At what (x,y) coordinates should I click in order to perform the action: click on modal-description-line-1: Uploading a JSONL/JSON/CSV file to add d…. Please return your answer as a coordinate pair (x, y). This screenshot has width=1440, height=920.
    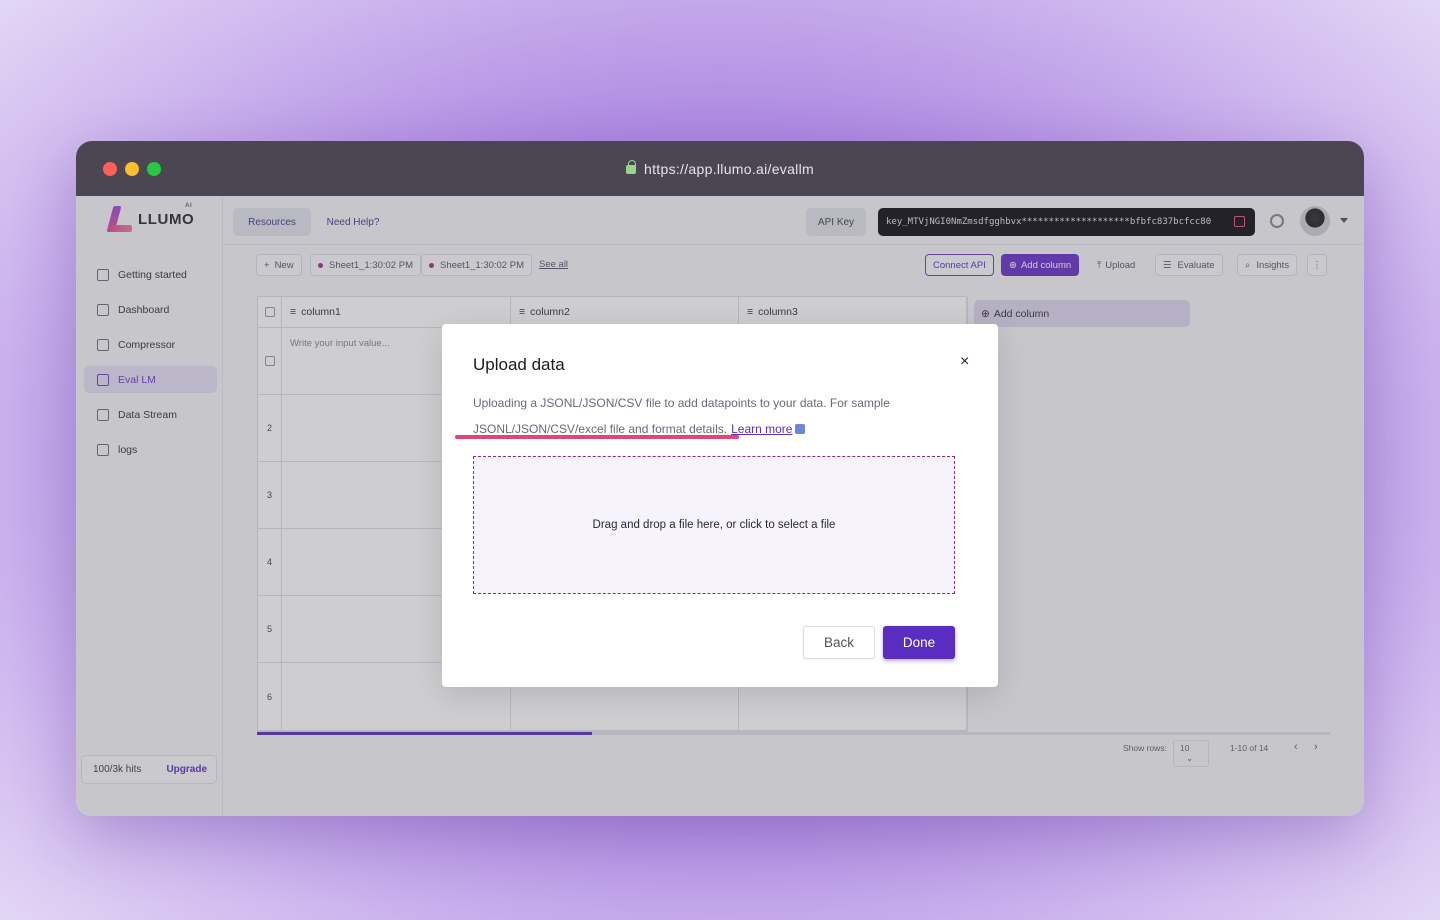
    Looking at the image, I should click on (681, 403).